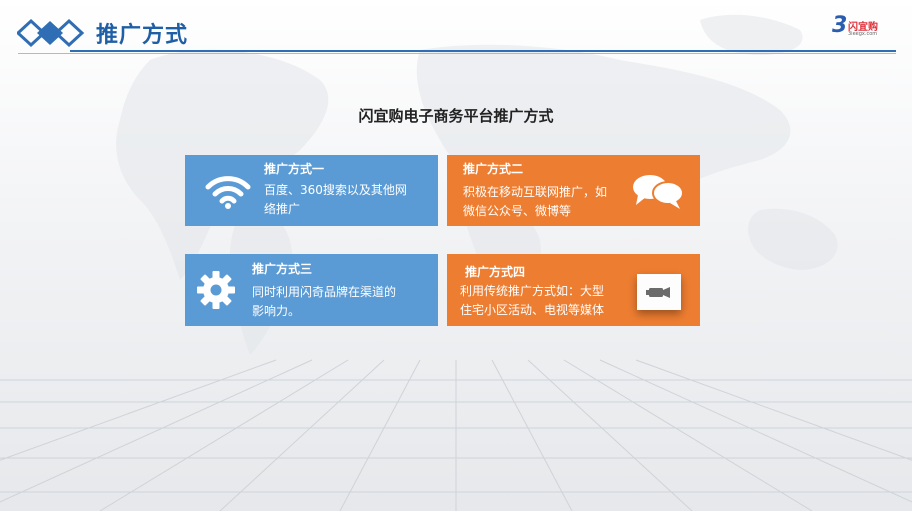  I want to click on card-description-line1: 同时利用闪奇品牌在渠道的, so click(324, 292).